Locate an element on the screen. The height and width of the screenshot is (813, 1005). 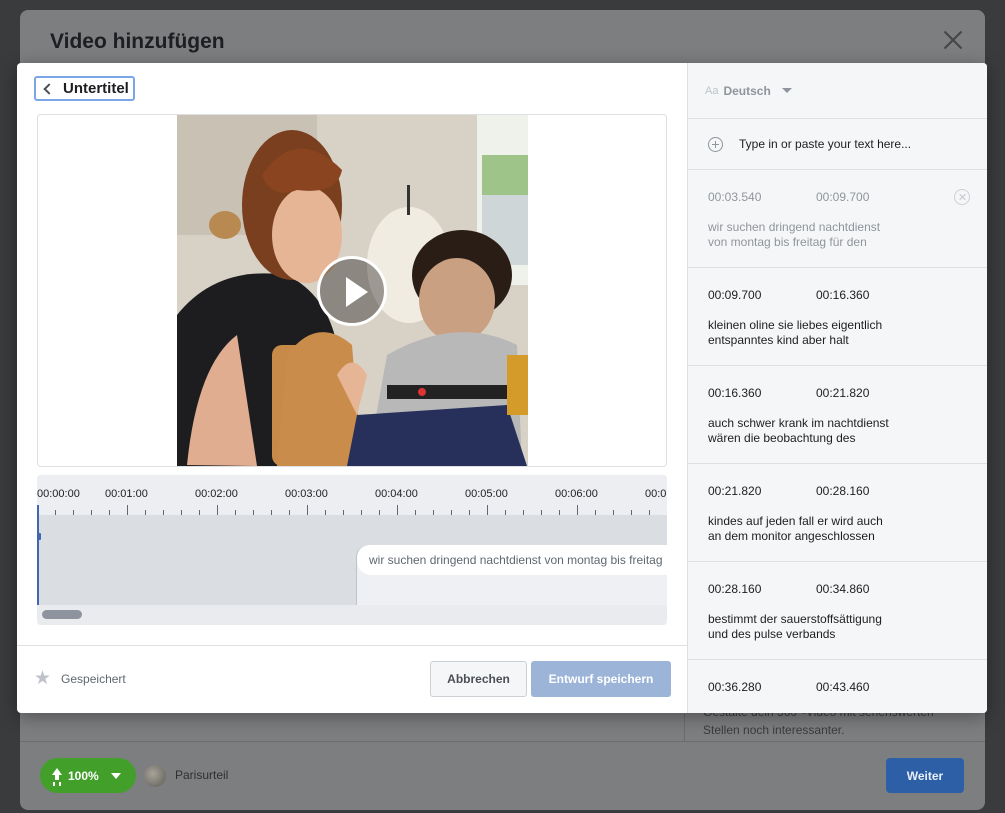
cue-end-time: 00:16.360 is located at coordinates (870, 295).